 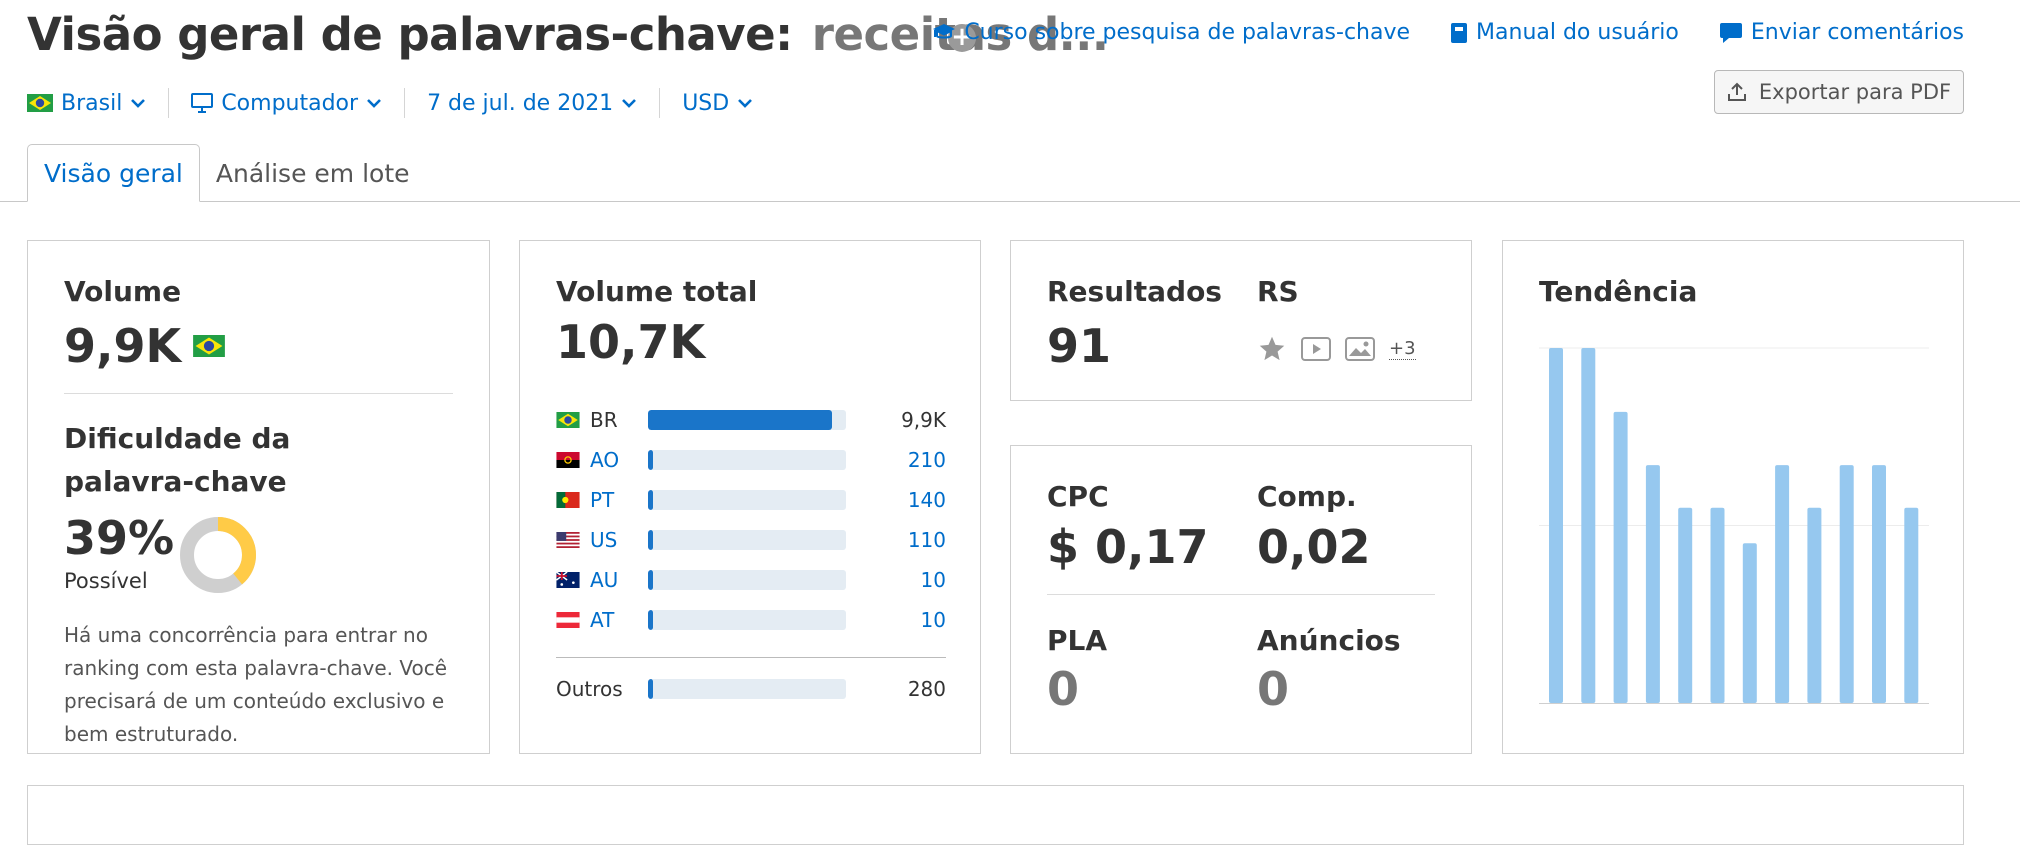 I want to click on country-row-at: AT 10, so click(x=751, y=620).